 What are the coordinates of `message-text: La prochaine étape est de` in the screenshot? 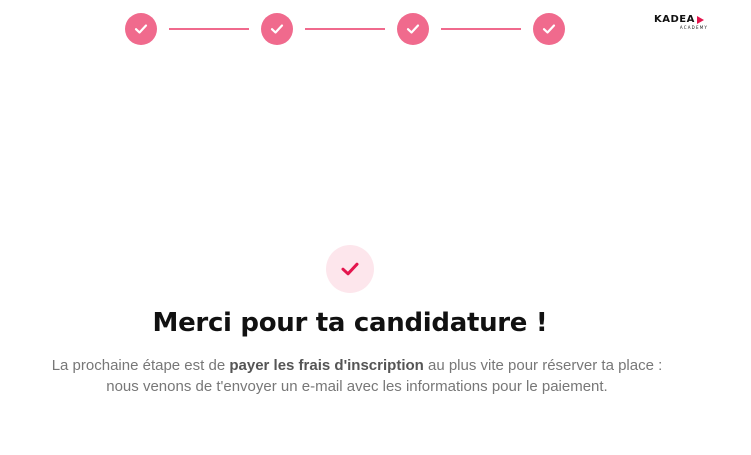 It's located at (140, 365).